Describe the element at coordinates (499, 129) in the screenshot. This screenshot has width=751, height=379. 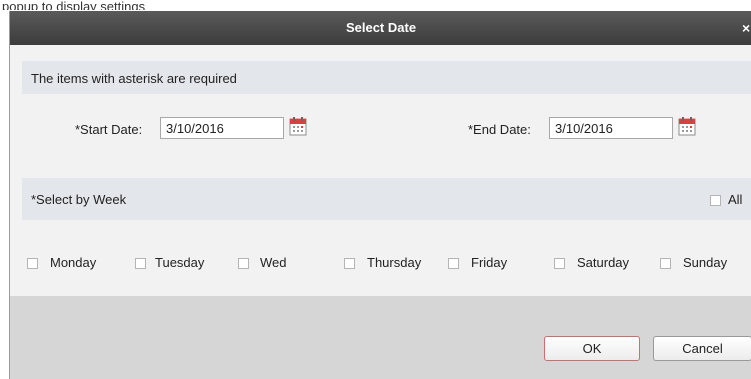
I see `end-date-label: *End Date:` at that location.